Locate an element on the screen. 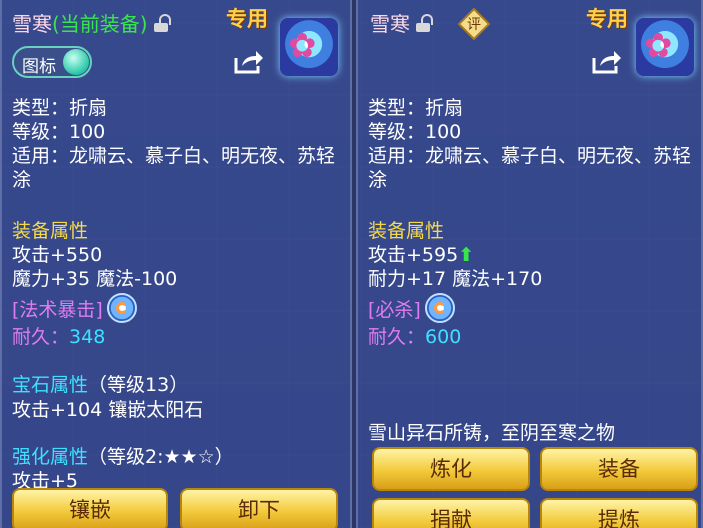 The height and width of the screenshot is (528, 703). skill-name: [法术暴击] is located at coordinates (57, 310).